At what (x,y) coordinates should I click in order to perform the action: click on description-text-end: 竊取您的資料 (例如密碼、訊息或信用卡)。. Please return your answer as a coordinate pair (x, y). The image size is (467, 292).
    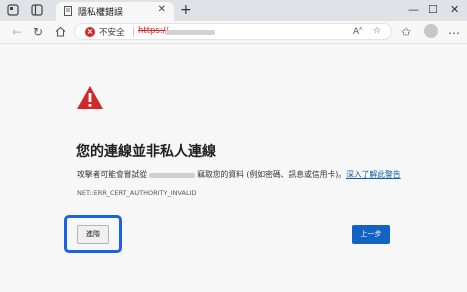
    Looking at the image, I should click on (272, 174).